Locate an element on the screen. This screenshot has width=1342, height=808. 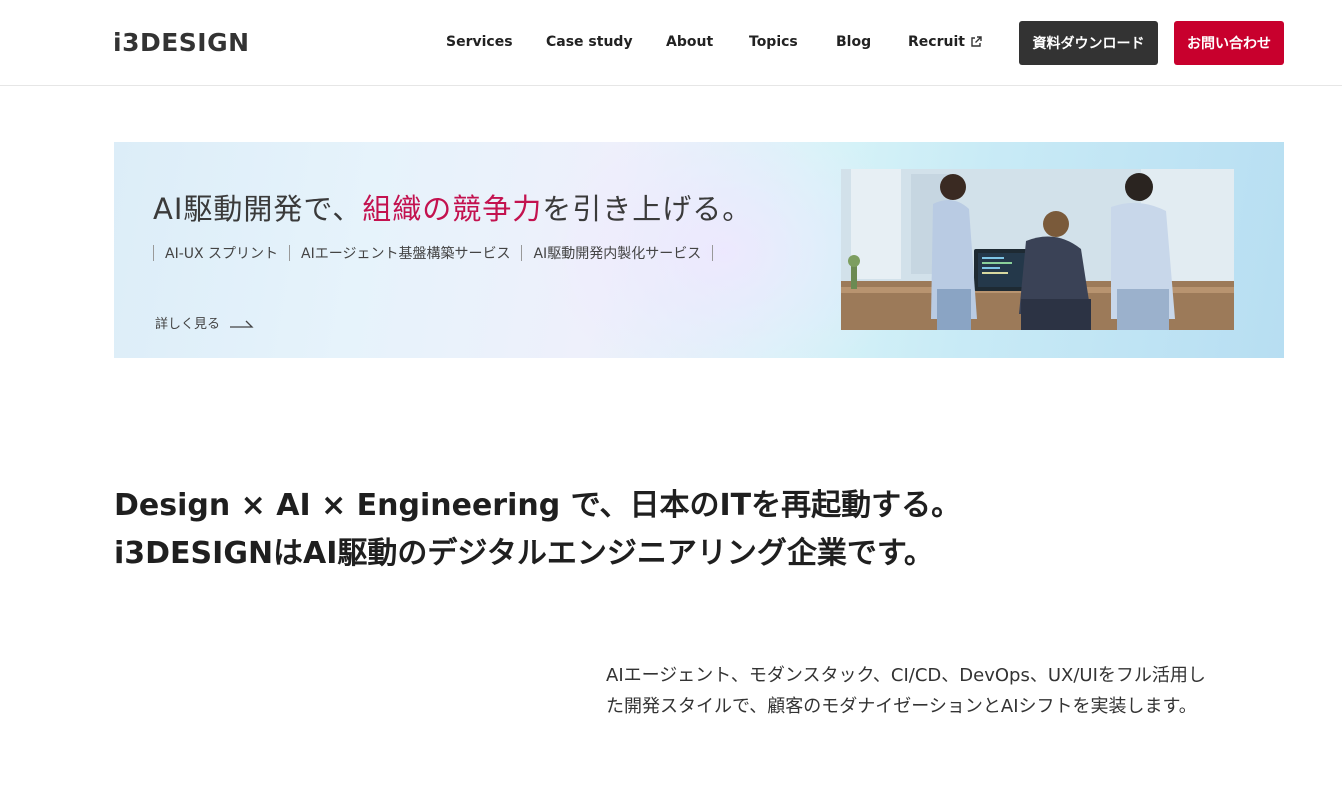
download-button: 資料ダウンロード is located at coordinates (1088, 43).